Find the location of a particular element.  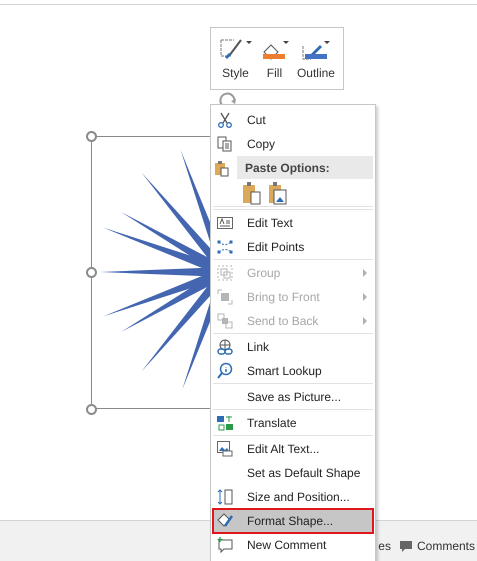

scissors-icon is located at coordinates (225, 120).